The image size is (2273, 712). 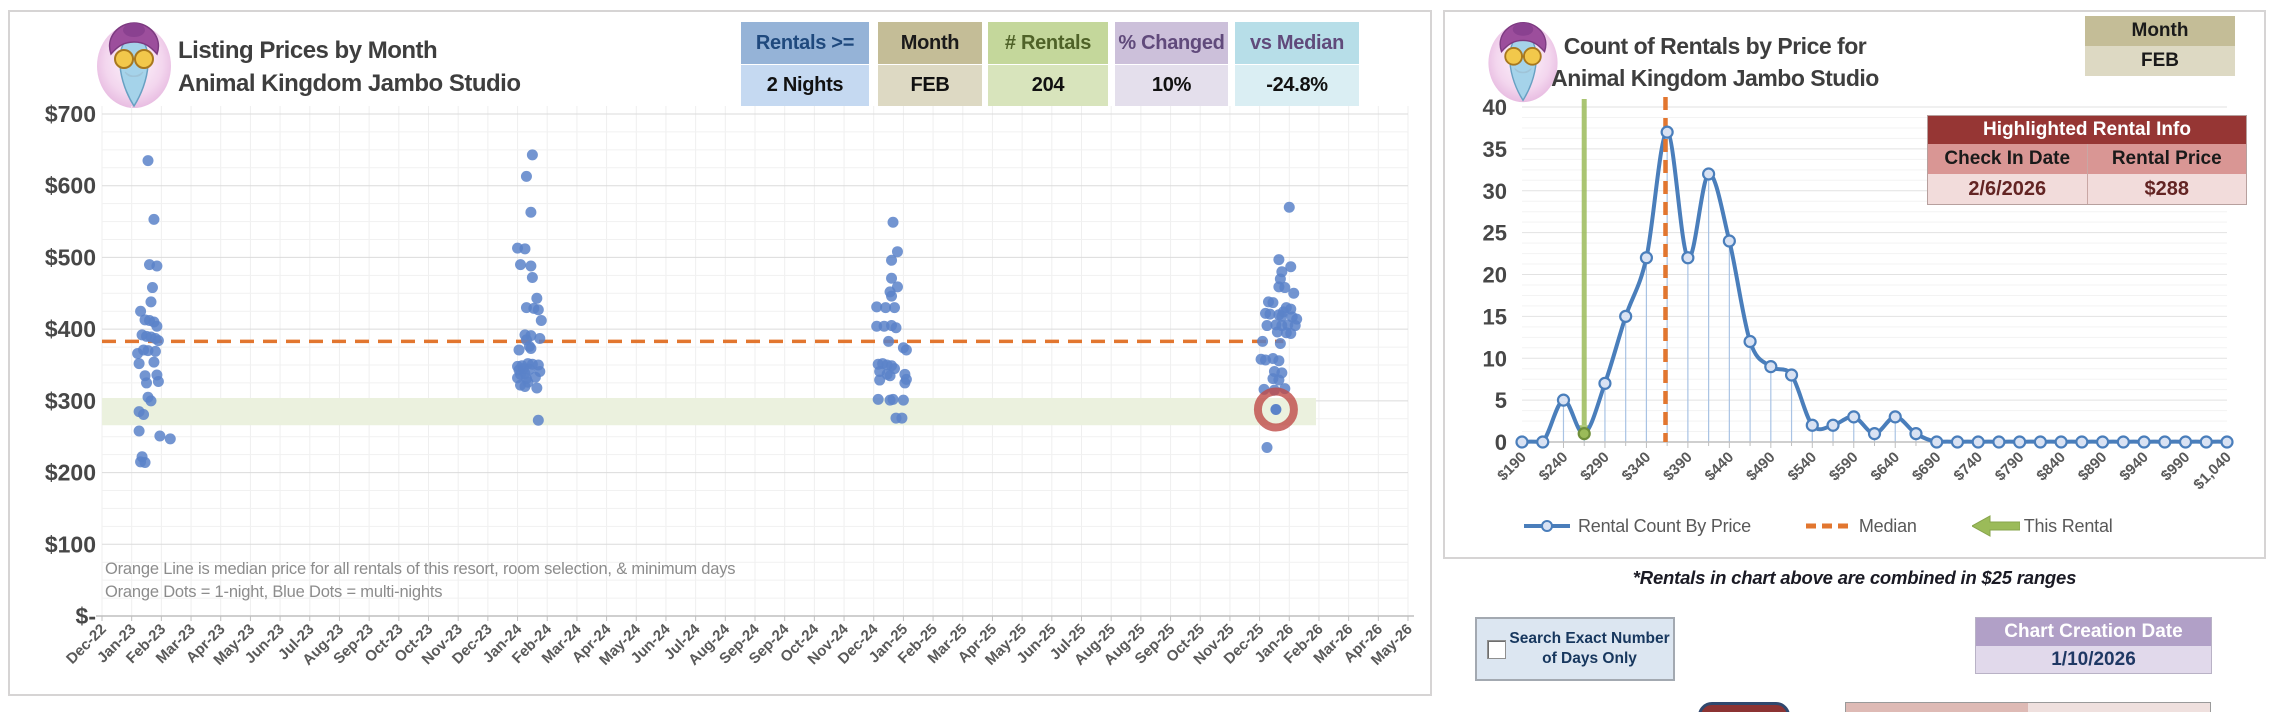 What do you see at coordinates (1995, 526) in the screenshot?
I see `this-rental-arrow-icon` at bounding box center [1995, 526].